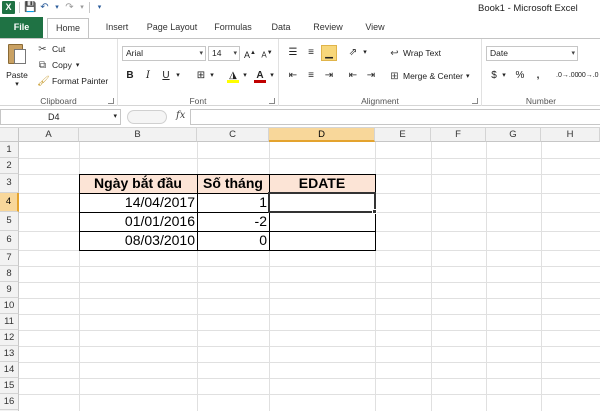 This screenshot has width=600, height=411. What do you see at coordinates (322, 183) in the screenshot?
I see `cell-d3: EDATE` at bounding box center [322, 183].